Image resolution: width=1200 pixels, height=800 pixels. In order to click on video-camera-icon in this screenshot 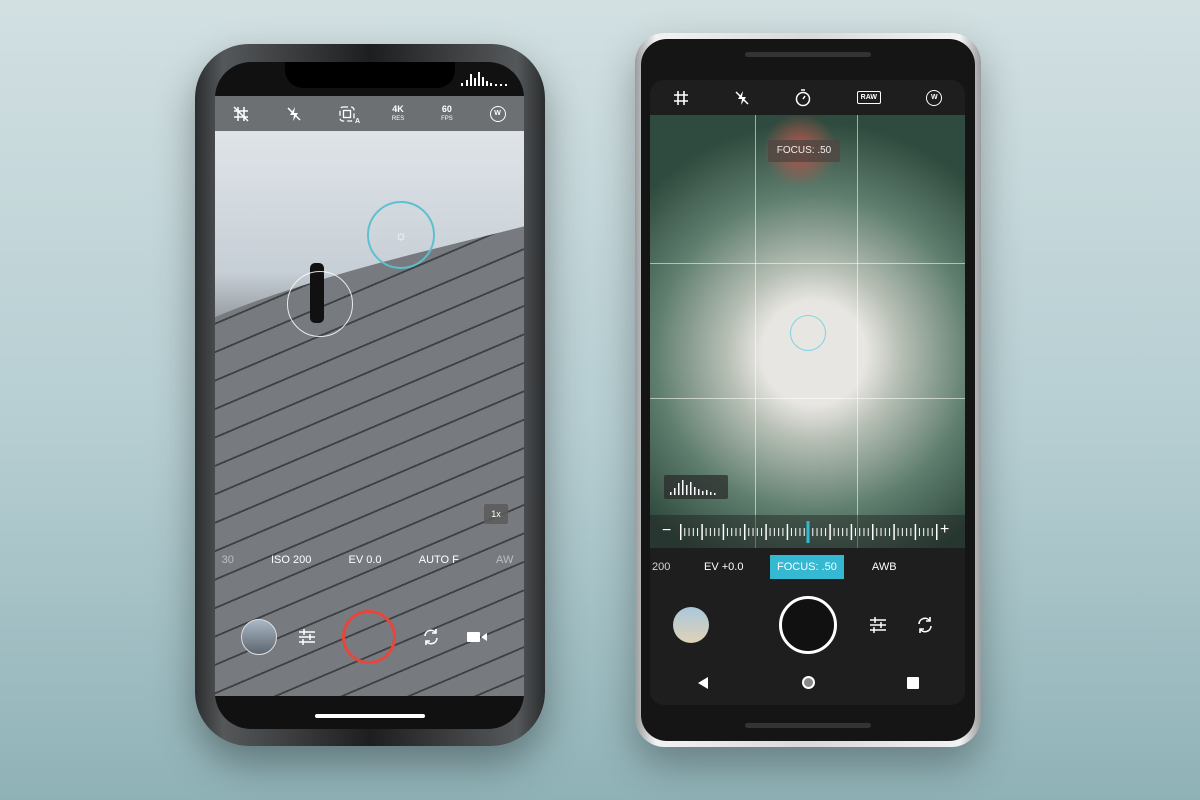, I will do `click(477, 637)`.